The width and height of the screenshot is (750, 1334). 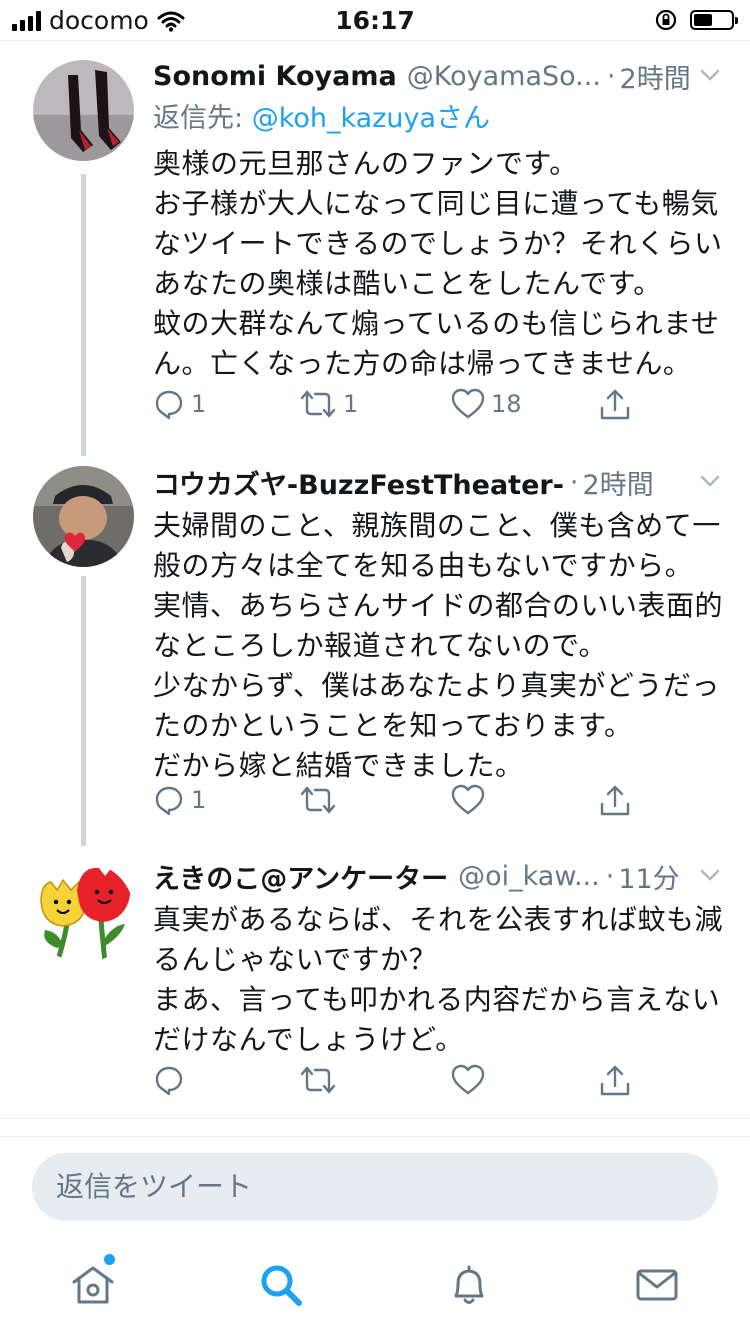 I want to click on tweet-actions: 1, so click(x=398, y=804).